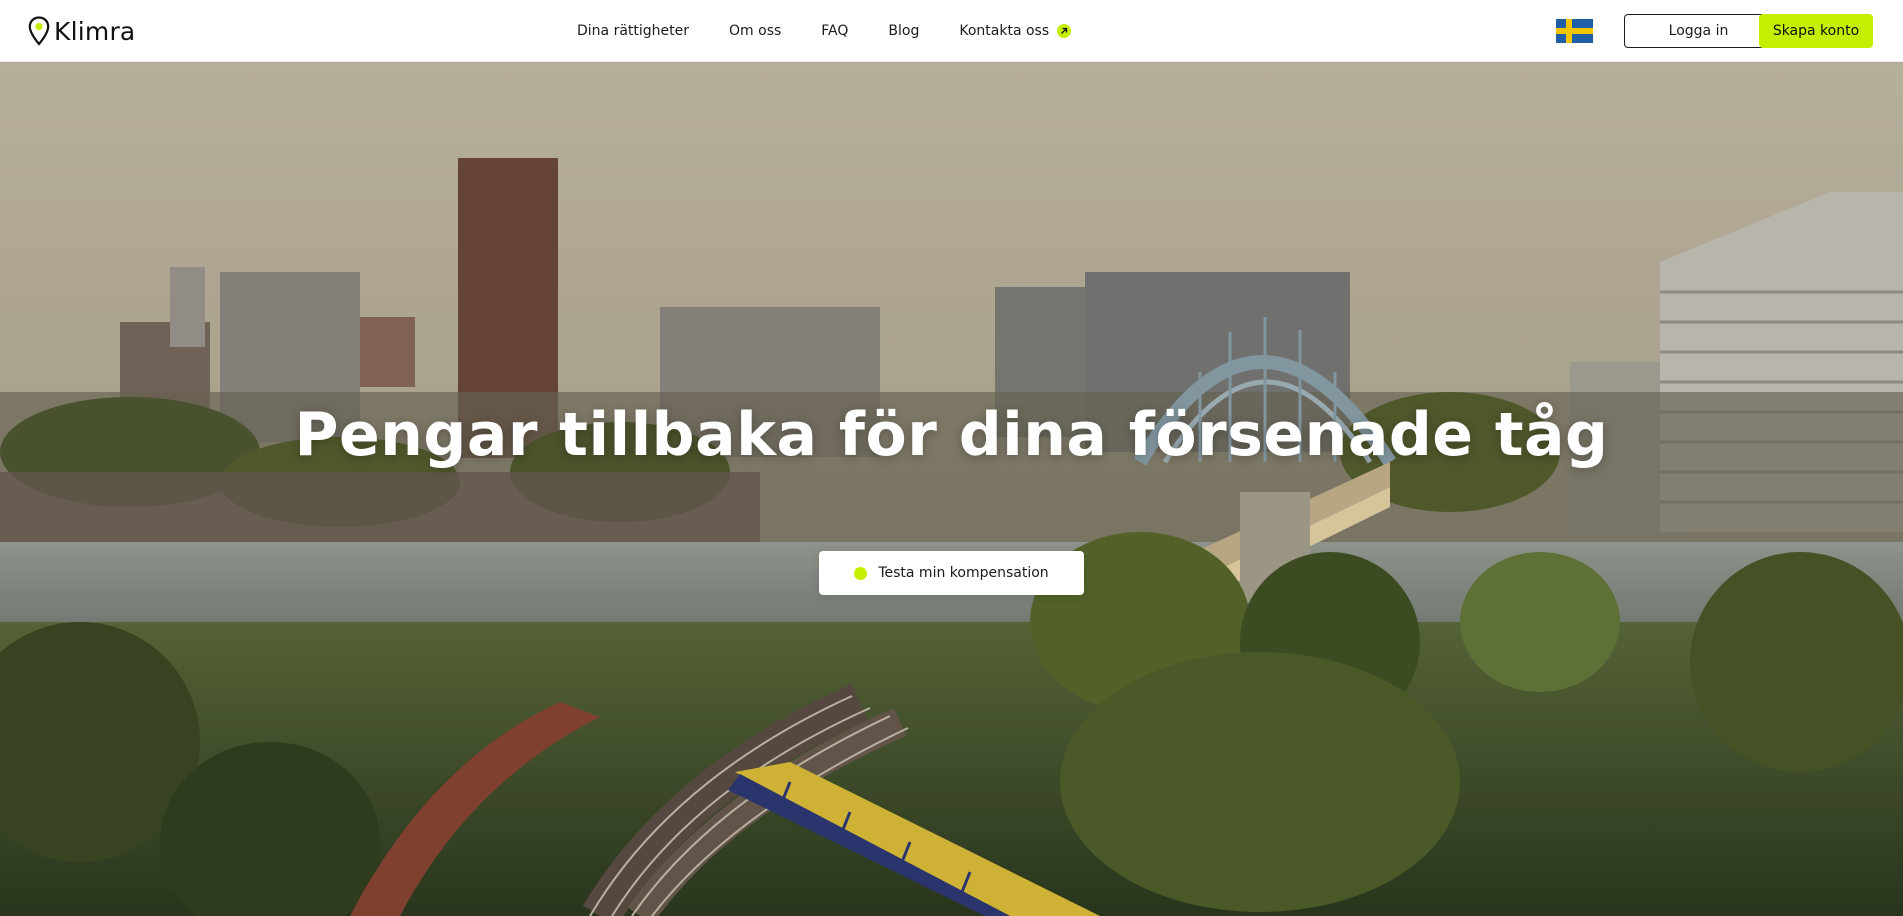 The image size is (1903, 916). I want to click on nav-link-label: FAQ, so click(835, 31).